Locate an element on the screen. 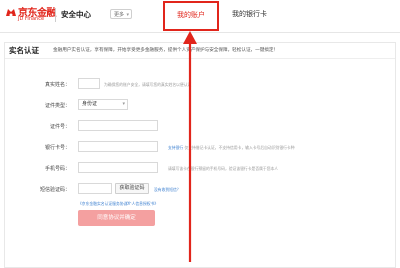 The height and width of the screenshot is (268, 400). id-type-select: 身份证 ▾ is located at coordinates (103, 104).